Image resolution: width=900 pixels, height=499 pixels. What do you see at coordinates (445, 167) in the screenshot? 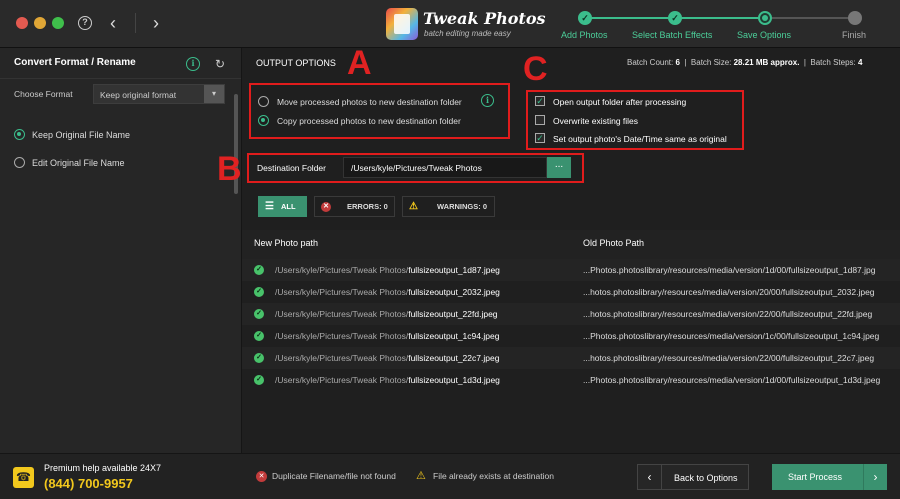
I see `destination-folder-input: /Users/kyle/Pictures/Tweak Photos` at bounding box center [445, 167].